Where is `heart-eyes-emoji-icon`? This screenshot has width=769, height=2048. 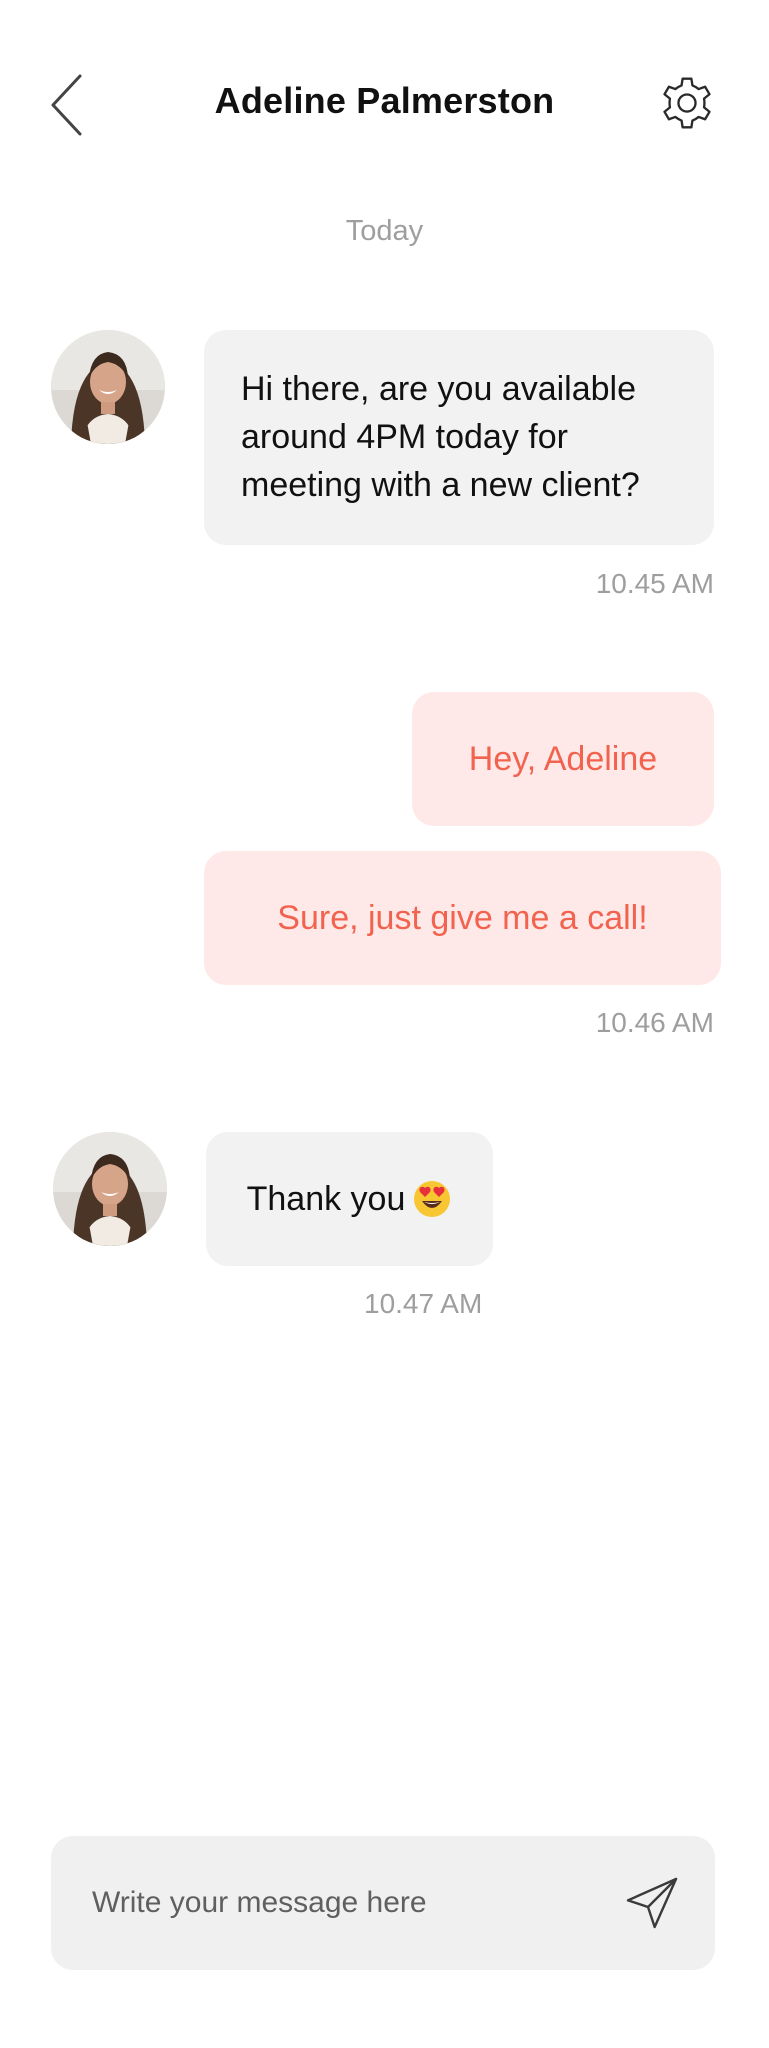
heart-eyes-emoji-icon is located at coordinates (432, 1199).